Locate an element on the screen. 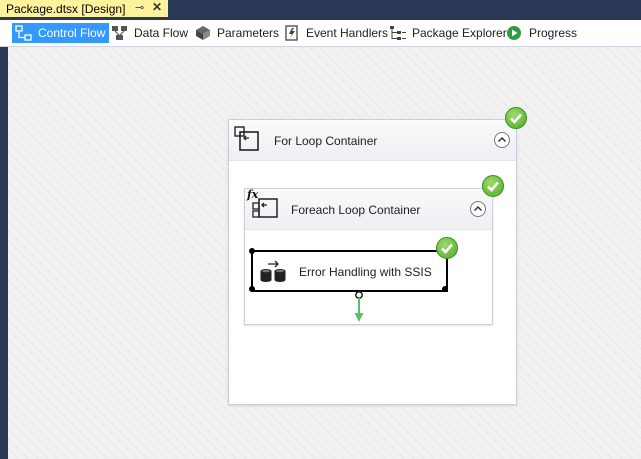  for-loop-header: For Loop Container is located at coordinates (372, 140).